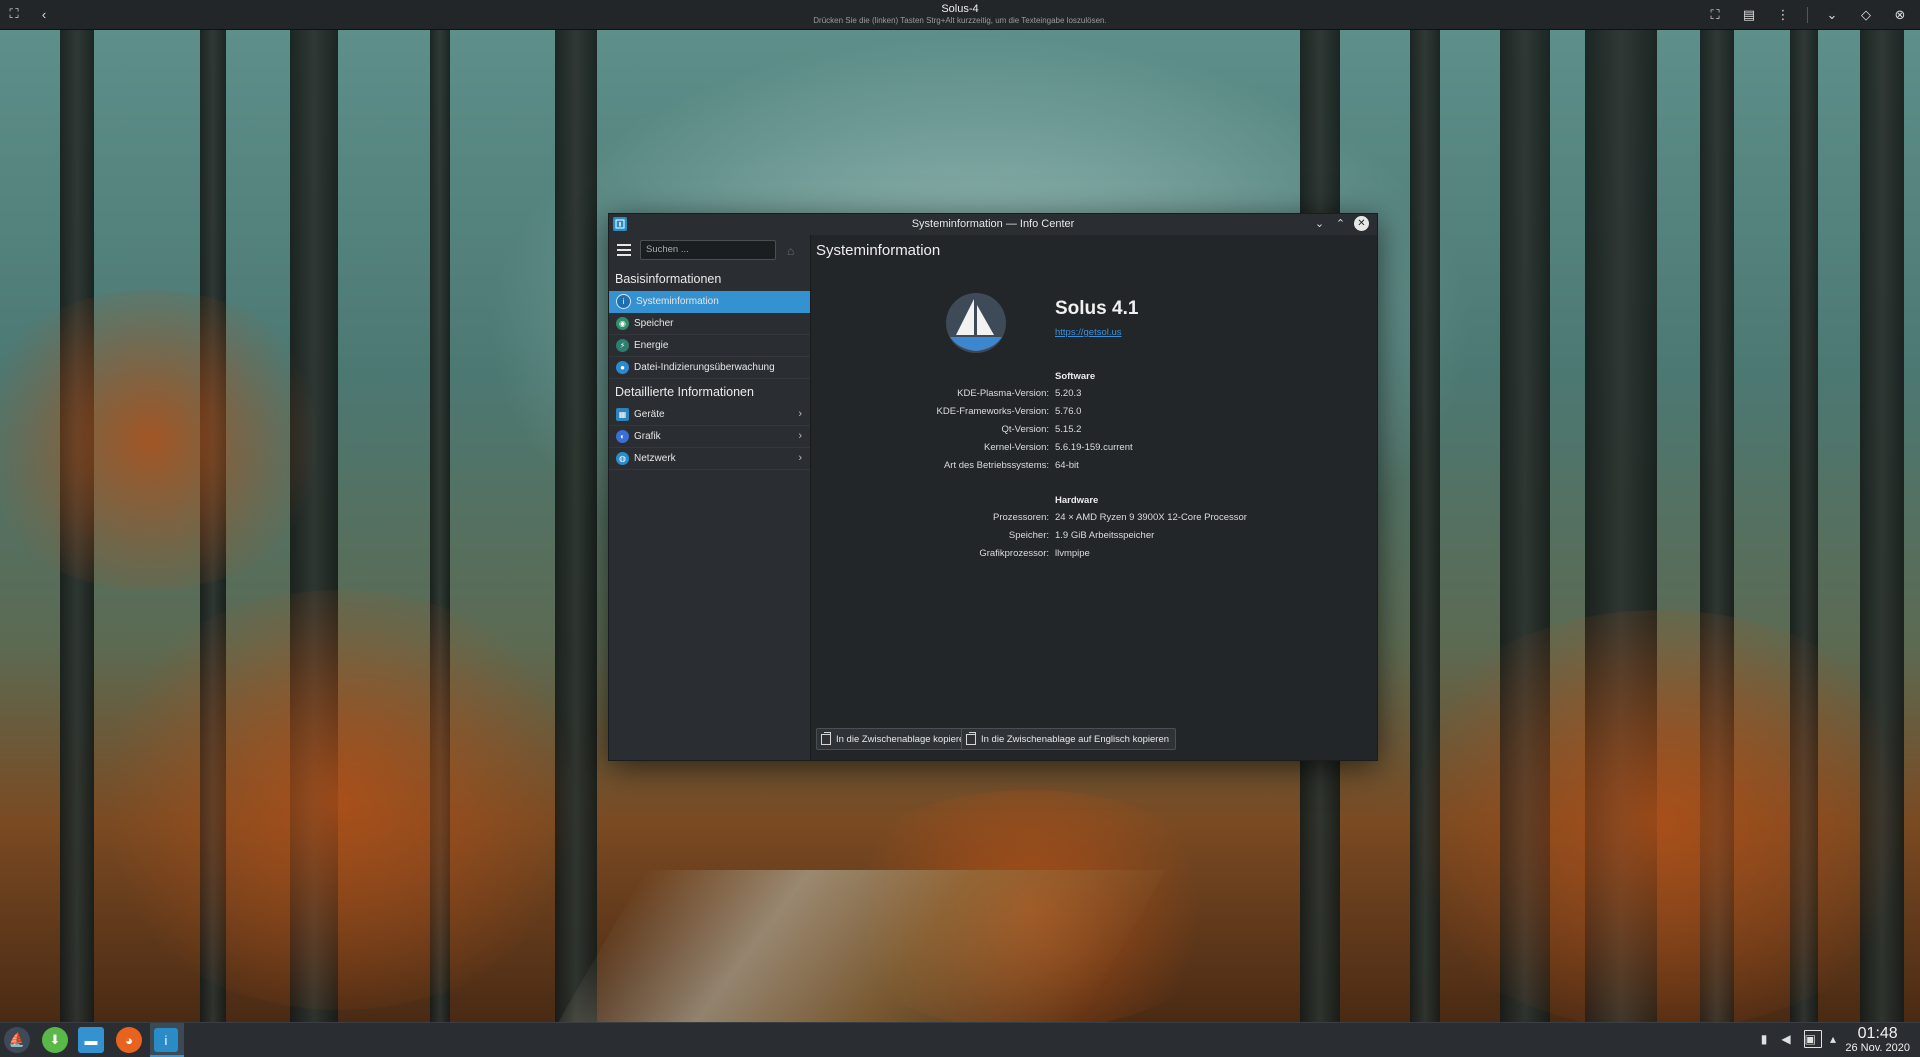 This screenshot has width=1920, height=1057. What do you see at coordinates (622, 436) in the screenshot?
I see `graphics-icon: ◐` at bounding box center [622, 436].